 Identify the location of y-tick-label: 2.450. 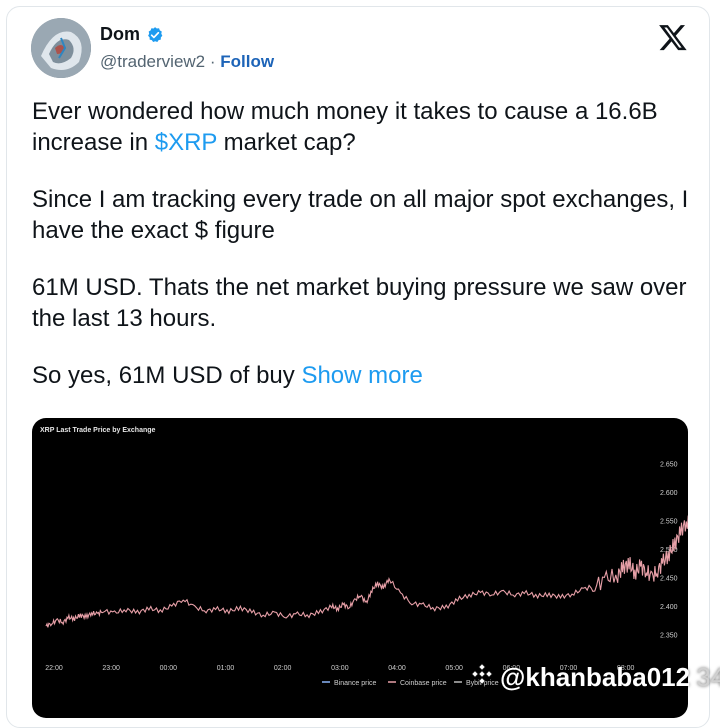
(669, 579).